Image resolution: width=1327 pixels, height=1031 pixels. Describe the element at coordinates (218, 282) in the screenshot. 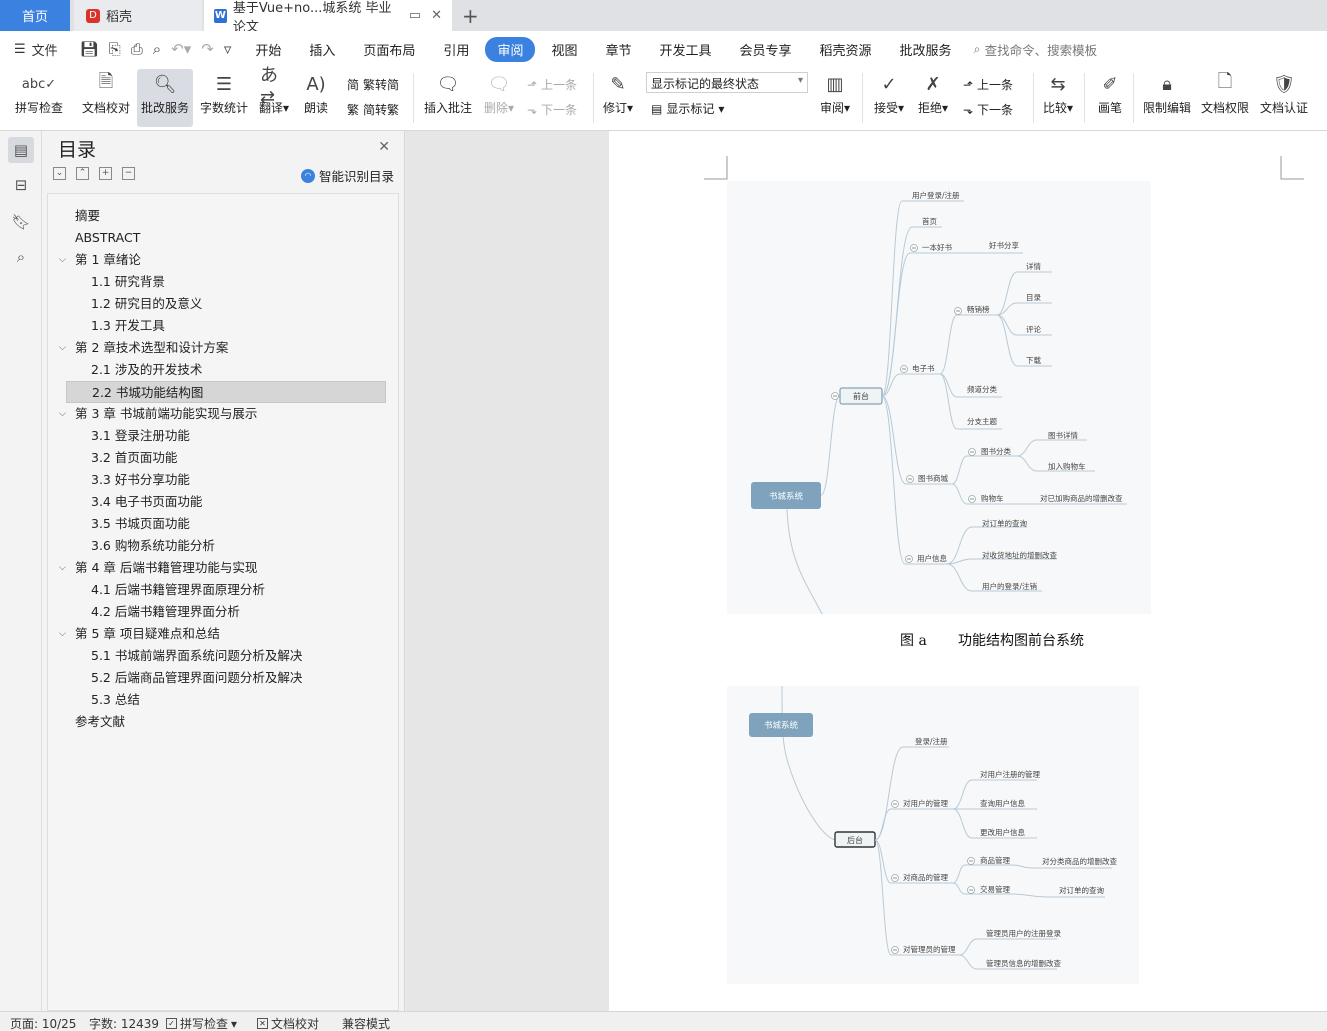

I see `toc-item: 1.1 研究背景` at that location.